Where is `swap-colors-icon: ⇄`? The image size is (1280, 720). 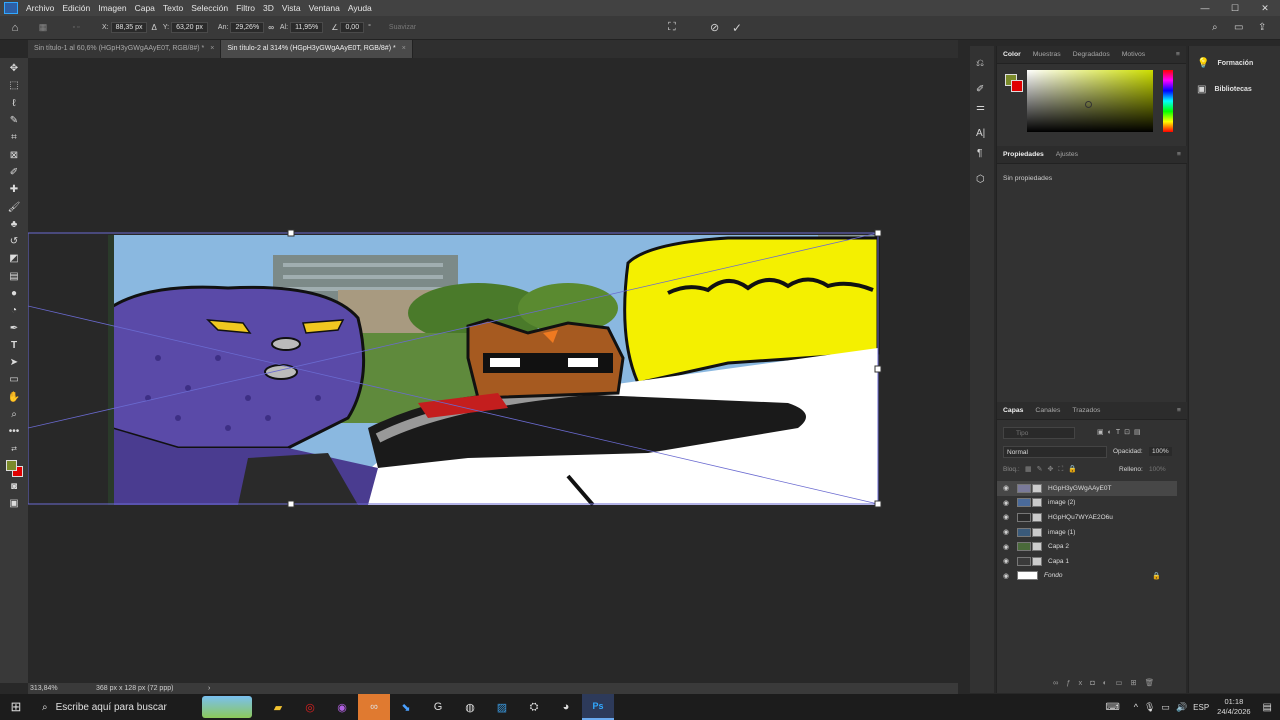
swap-colors-icon: ⇄ is located at coordinates (14, 449).